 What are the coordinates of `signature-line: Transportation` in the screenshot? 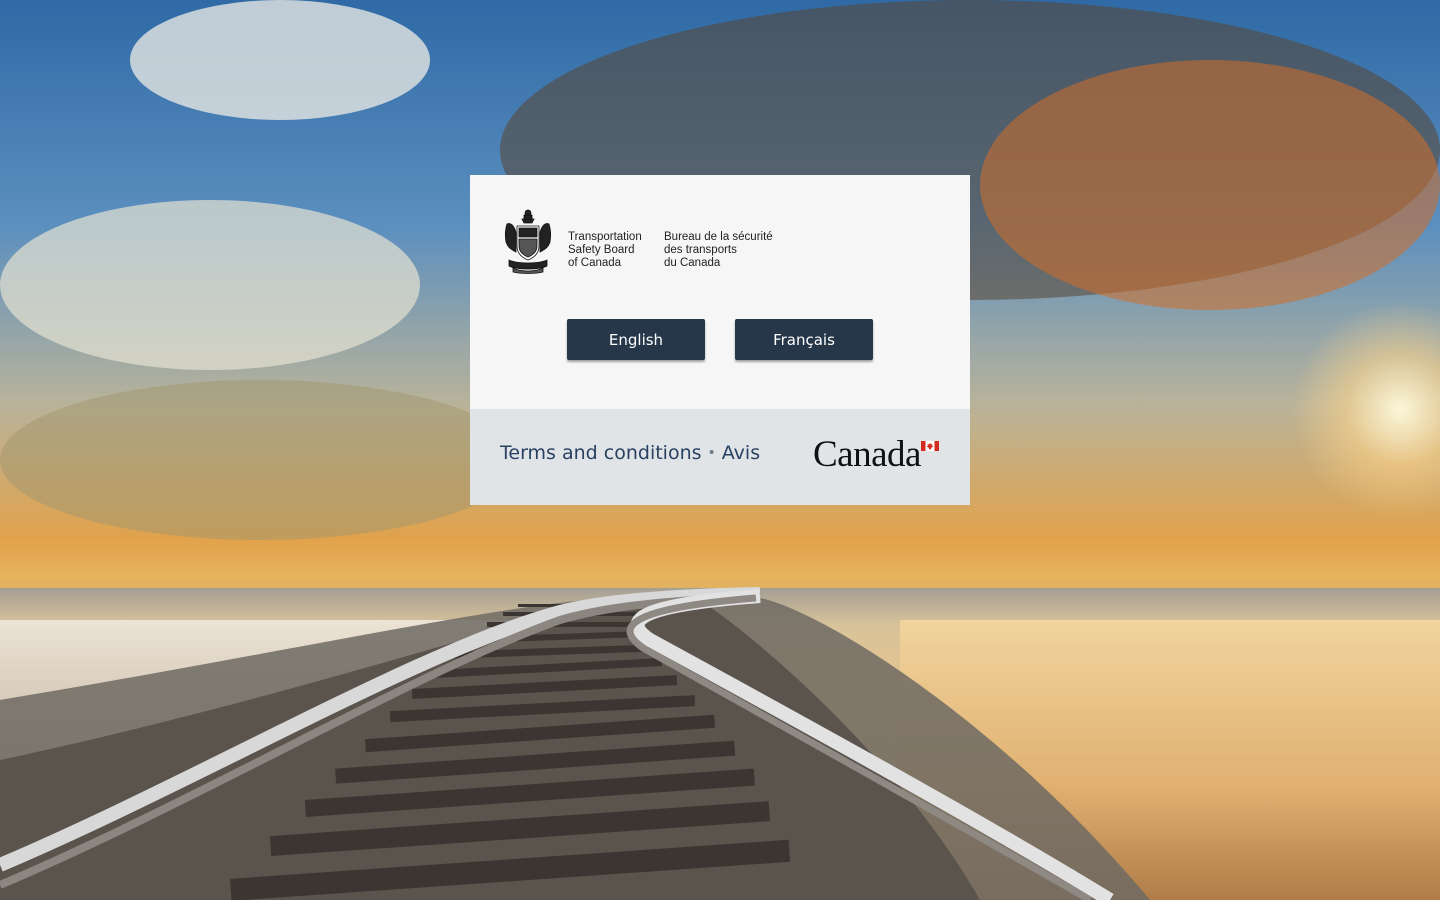 It's located at (605, 237).